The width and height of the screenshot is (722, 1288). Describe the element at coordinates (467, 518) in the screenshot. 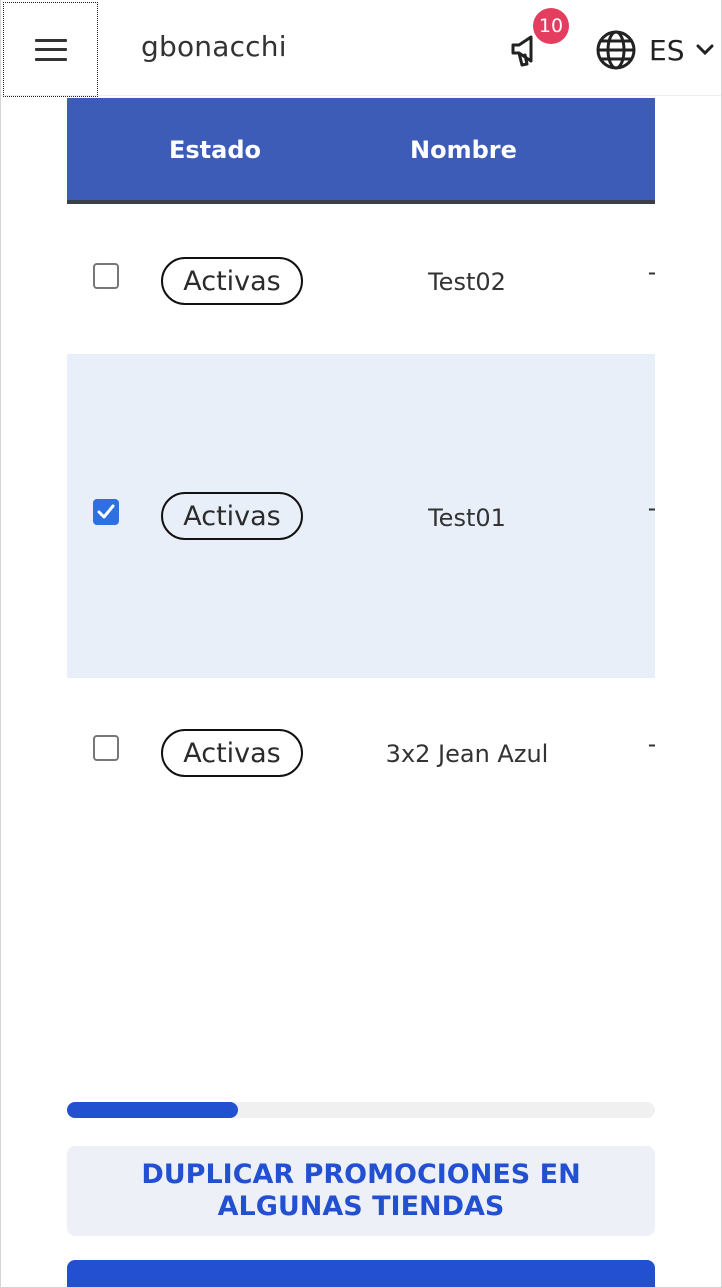

I see `promotion-name: Test01` at that location.